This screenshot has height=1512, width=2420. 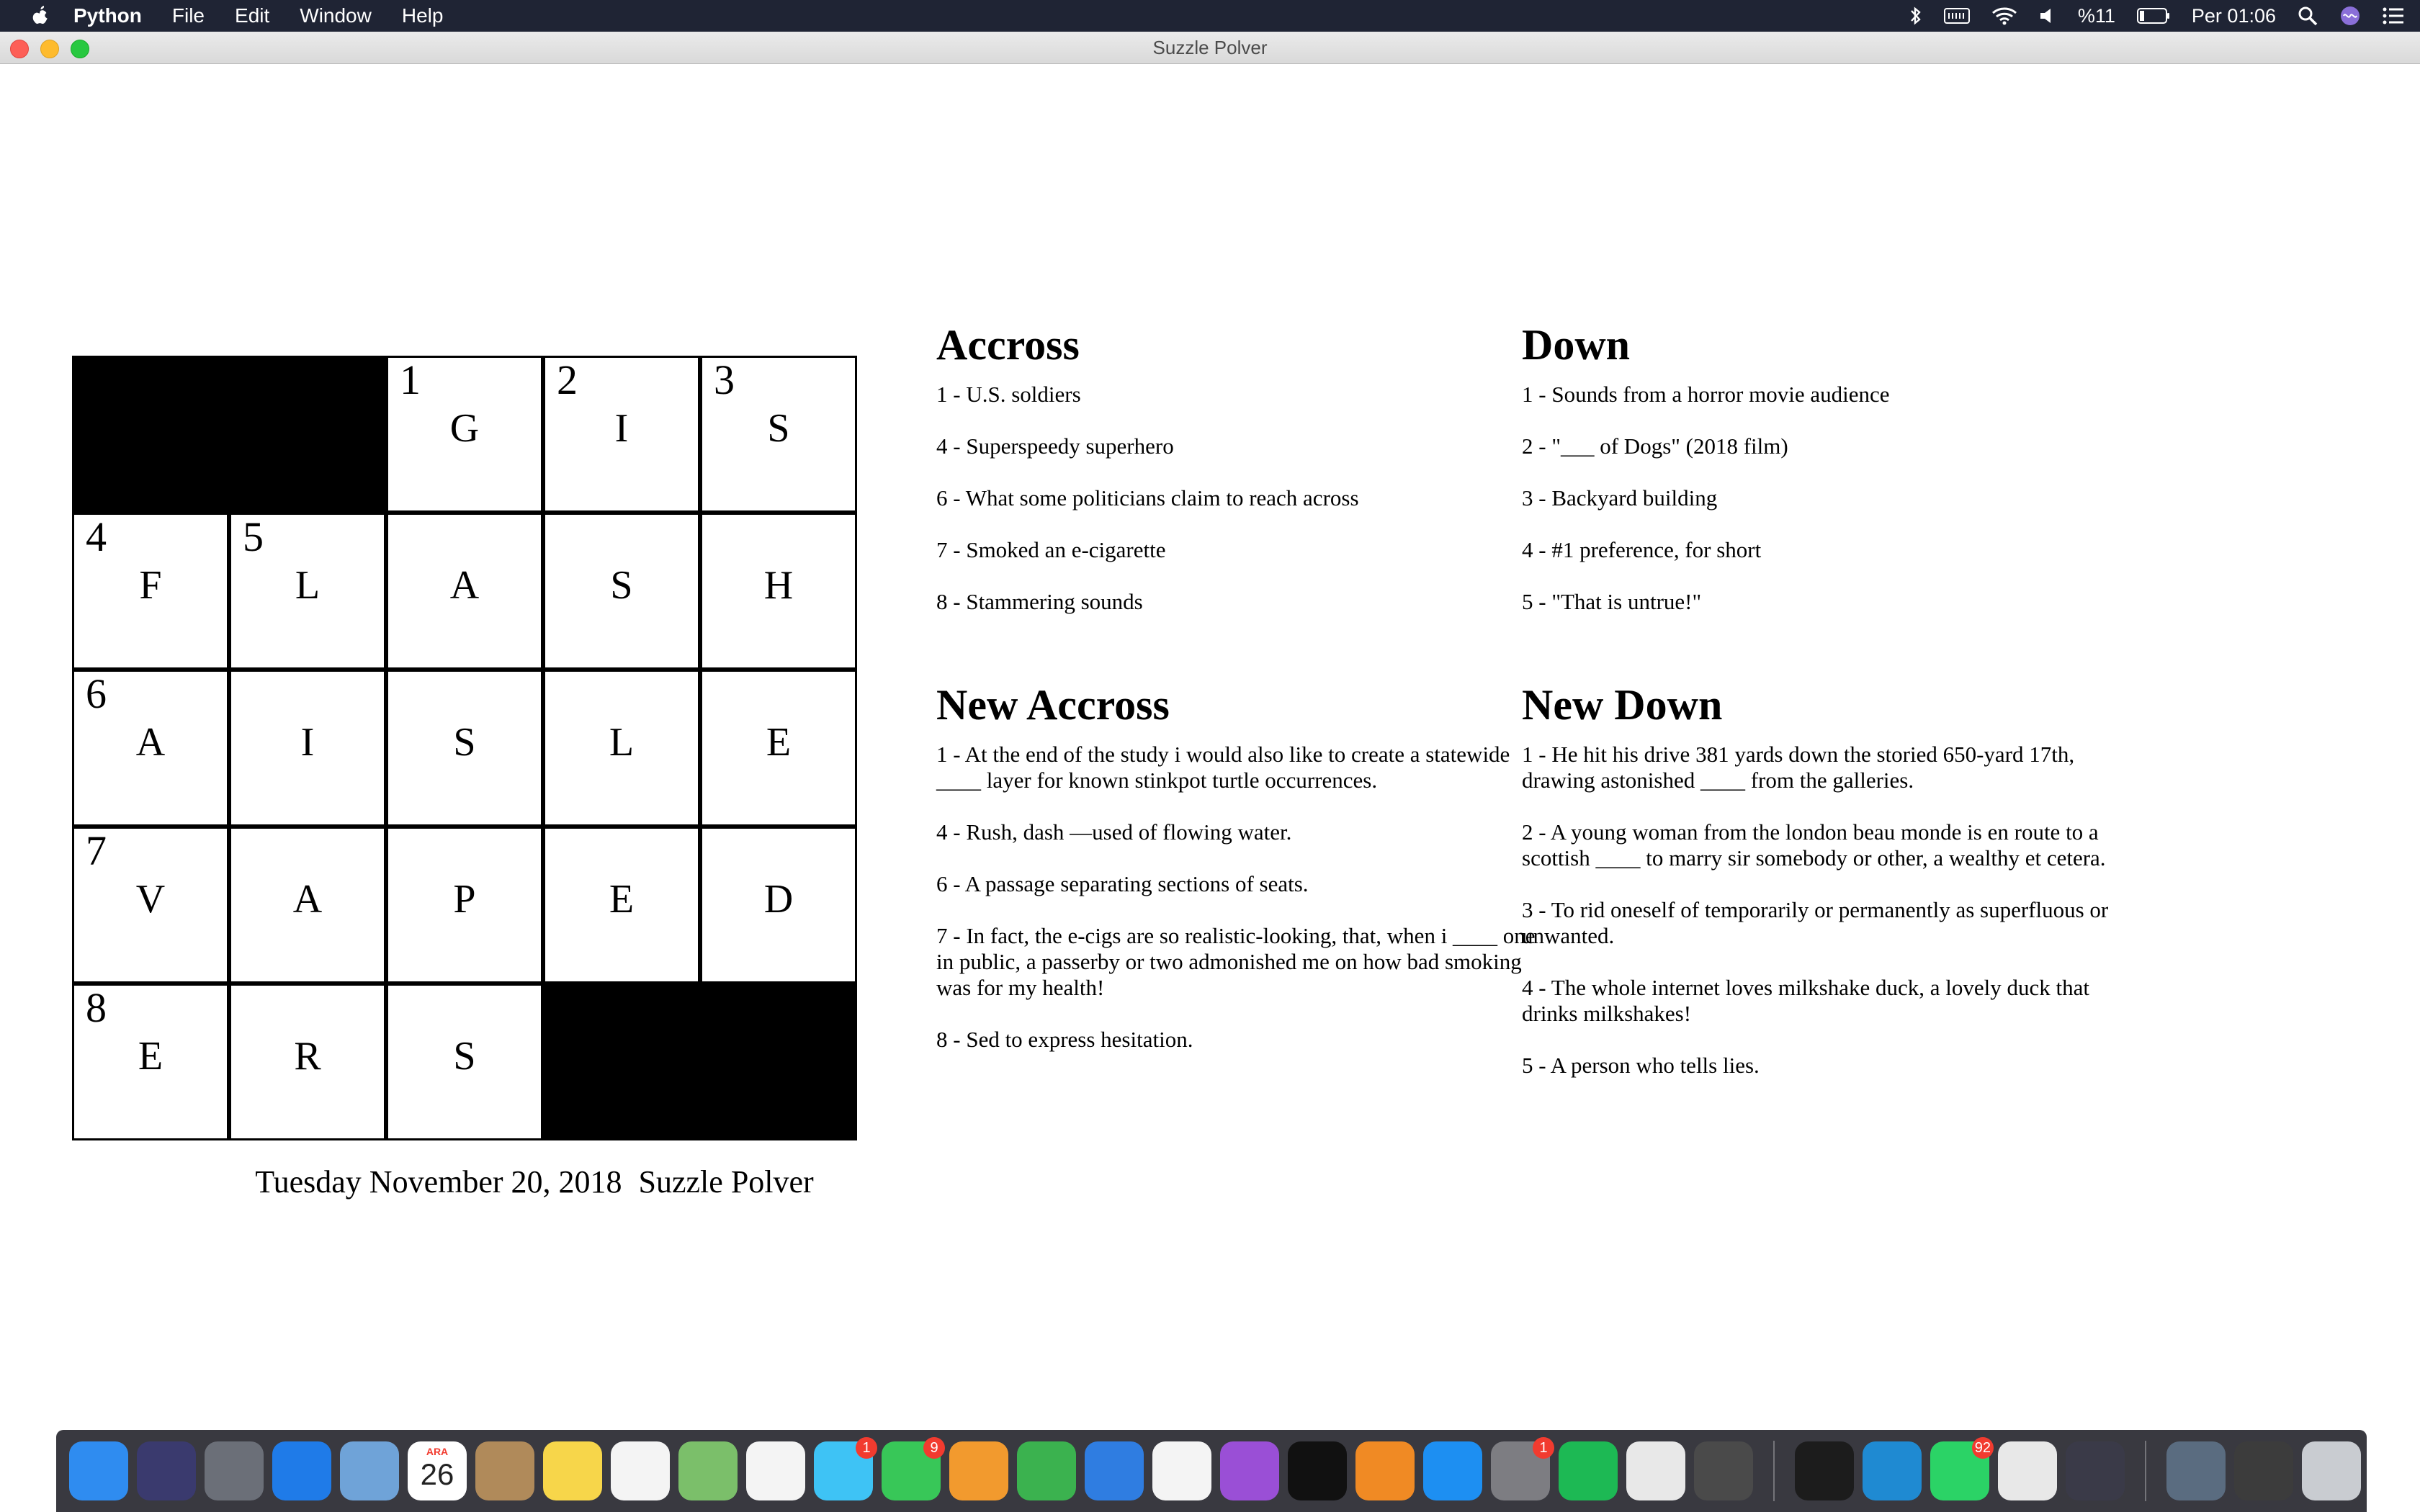 What do you see at coordinates (2393, 15) in the screenshot?
I see `notification-center-icon` at bounding box center [2393, 15].